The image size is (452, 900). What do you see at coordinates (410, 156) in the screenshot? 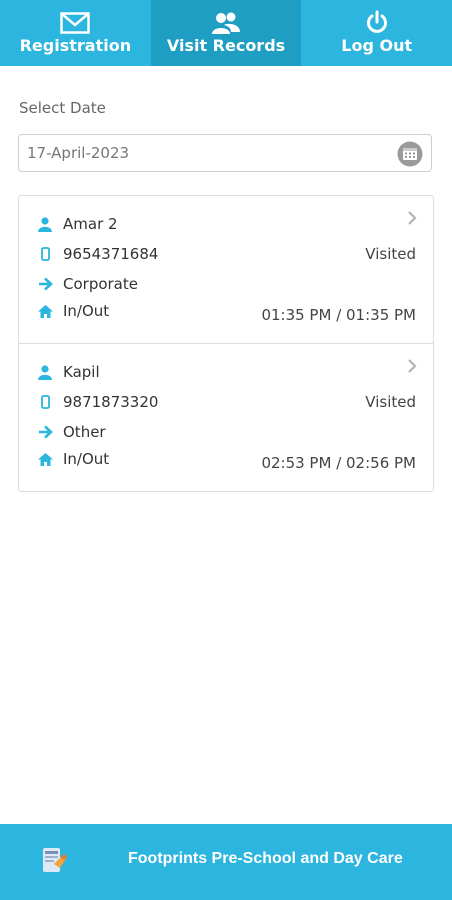
I see `calendar-icon` at bounding box center [410, 156].